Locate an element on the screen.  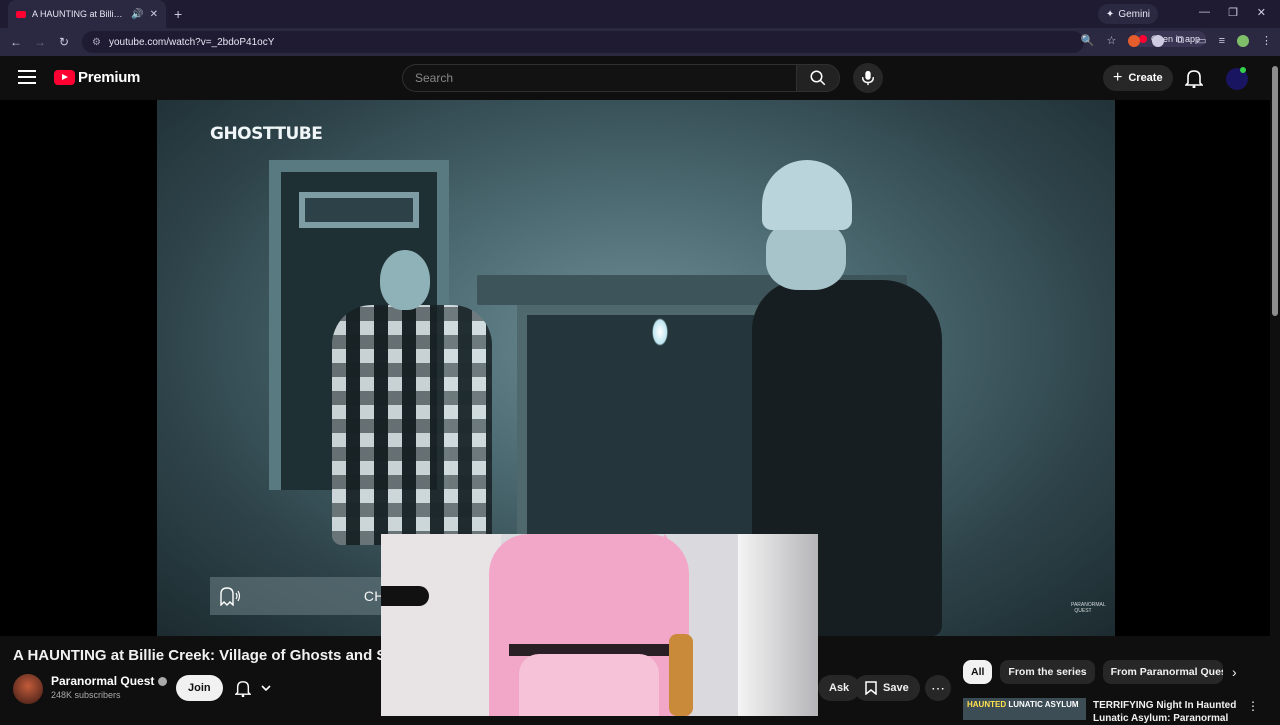
extensions-row: 🔍 ☆ ⧉ ▭ ≡ ⋮ is located at coordinates (1176, 40).